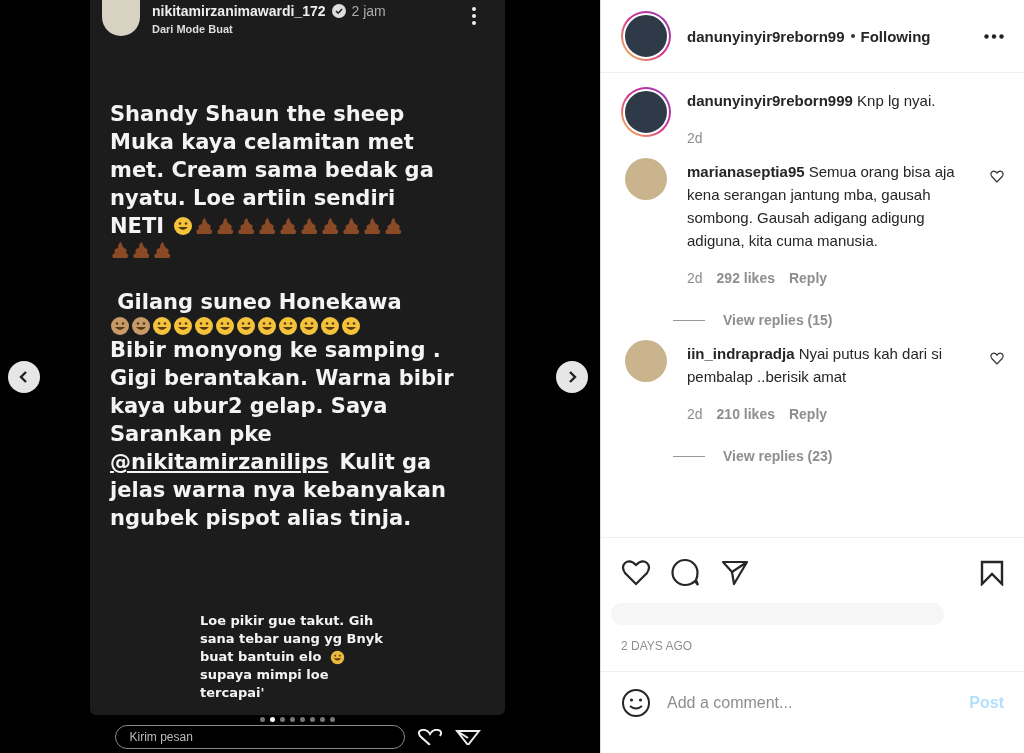 The width and height of the screenshot is (1024, 753). I want to click on previous-button, so click(24, 376).